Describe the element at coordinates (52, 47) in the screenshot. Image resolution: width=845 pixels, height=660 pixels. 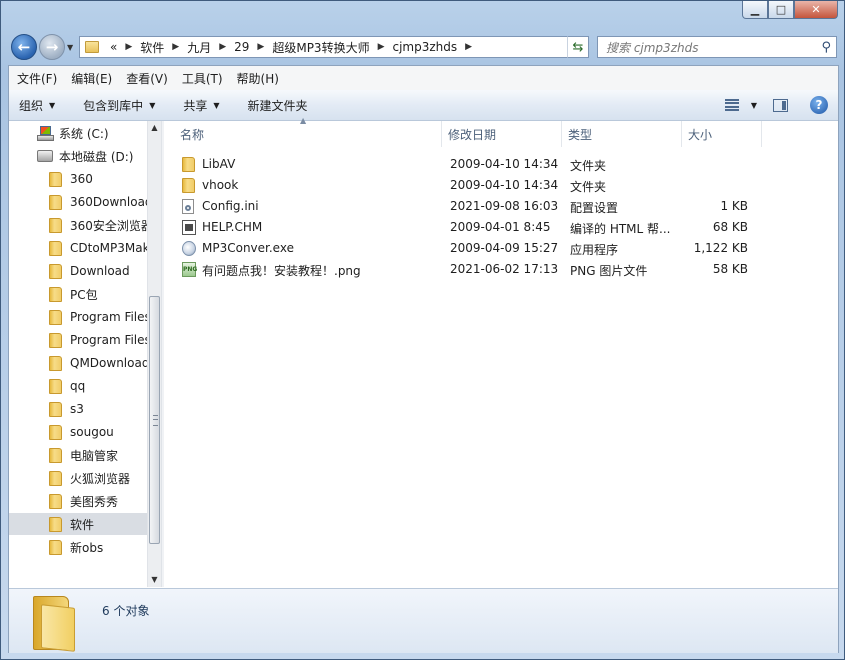
I see `forward-button: →` at that location.